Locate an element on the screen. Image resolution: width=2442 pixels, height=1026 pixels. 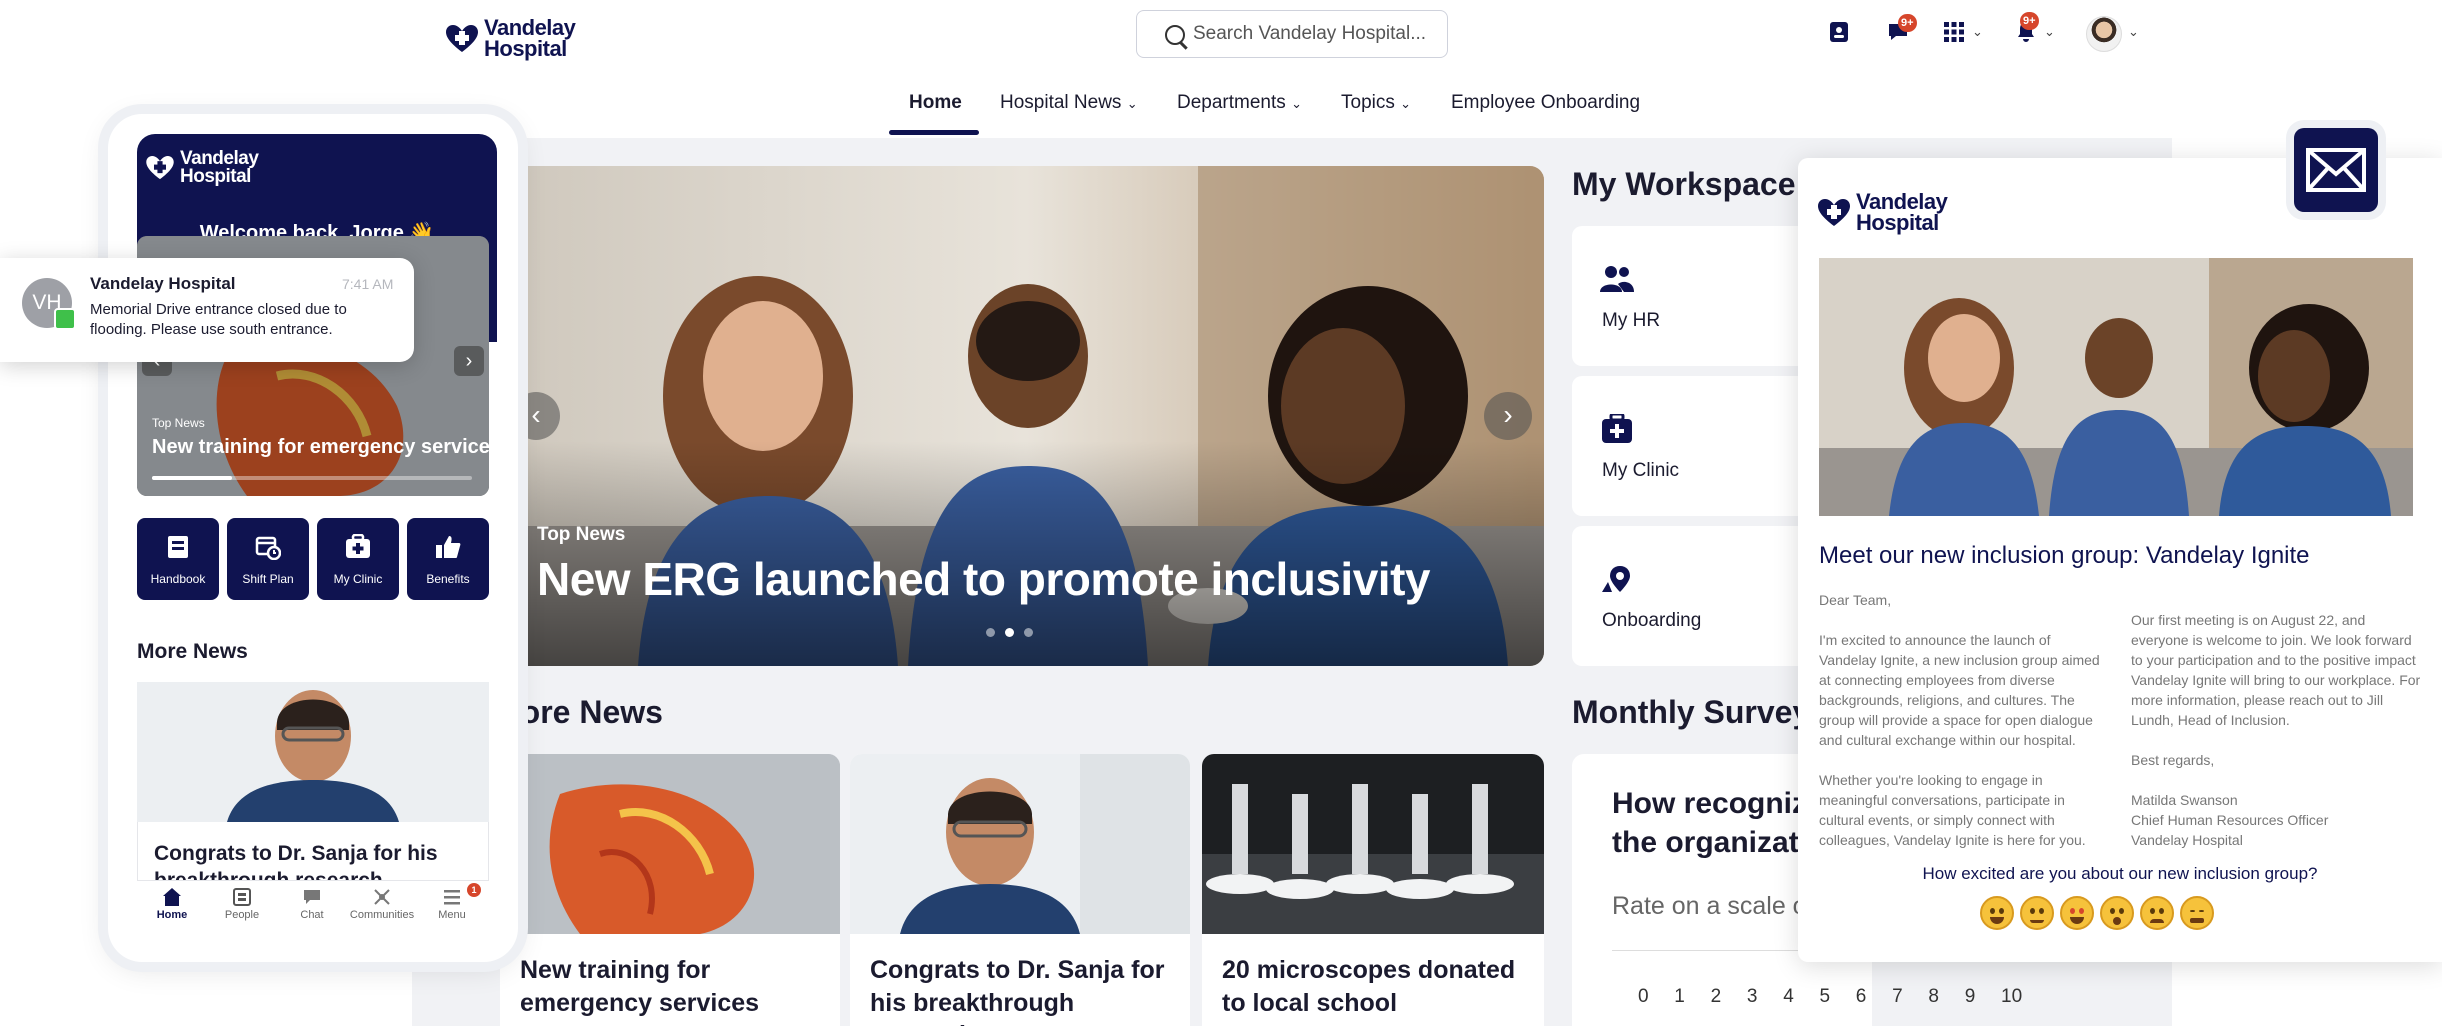
survey-scale-option: 6 is located at coordinates (1861, 997).